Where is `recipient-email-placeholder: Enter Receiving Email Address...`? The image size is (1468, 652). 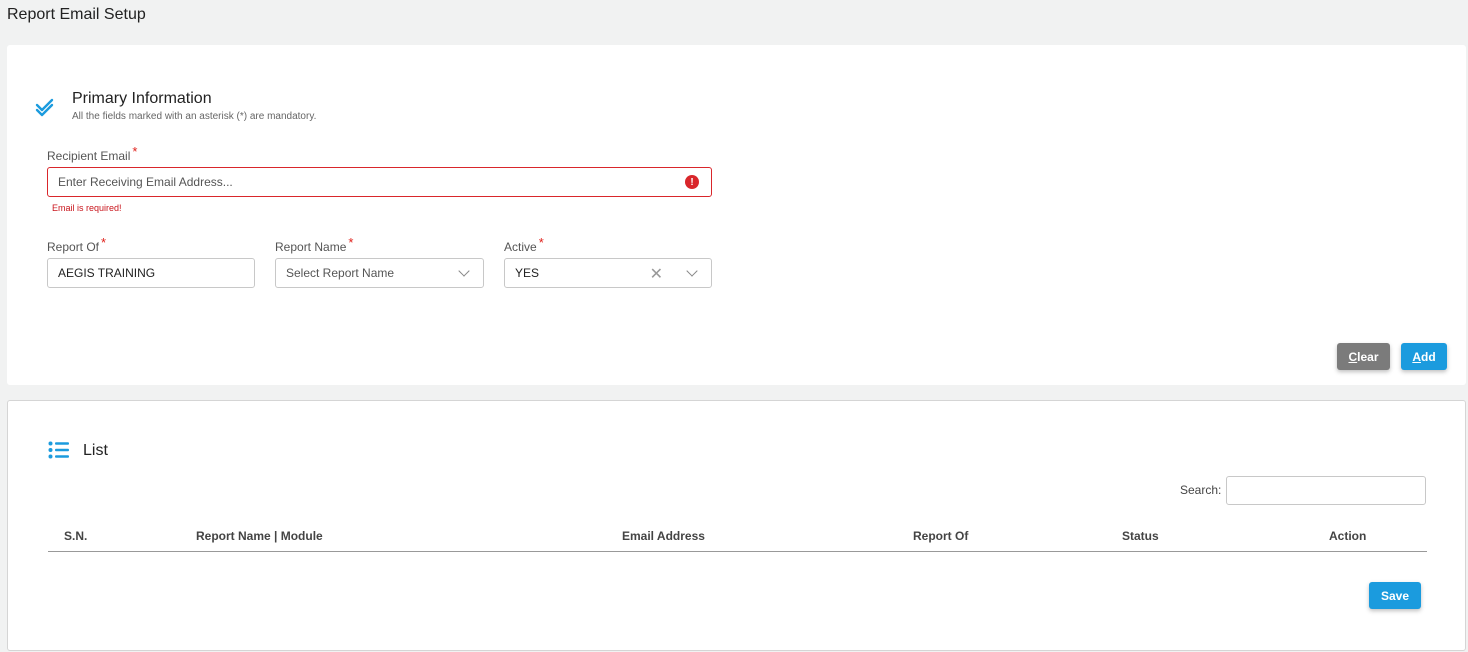 recipient-email-placeholder: Enter Receiving Email Address... is located at coordinates (145, 182).